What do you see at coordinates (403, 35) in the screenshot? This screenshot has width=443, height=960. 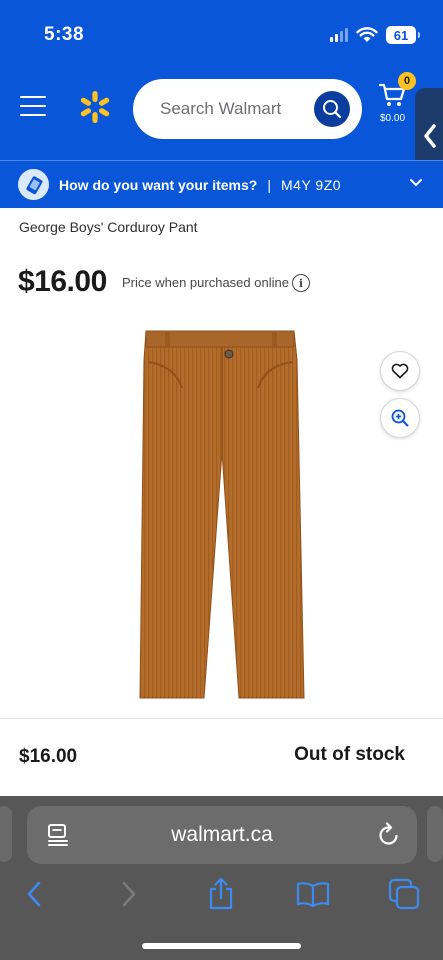 I see `battery-icon: 61` at bounding box center [403, 35].